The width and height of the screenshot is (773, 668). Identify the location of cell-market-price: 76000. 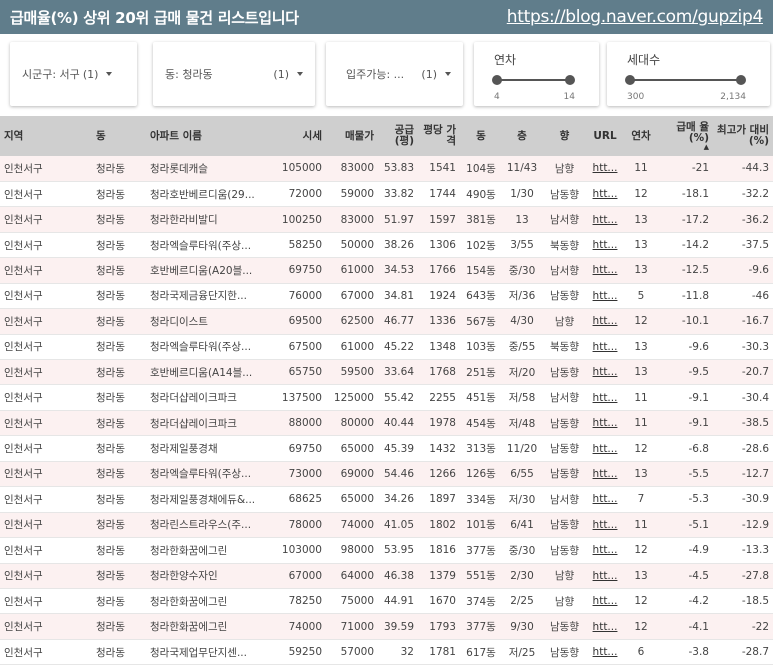
(301, 296).